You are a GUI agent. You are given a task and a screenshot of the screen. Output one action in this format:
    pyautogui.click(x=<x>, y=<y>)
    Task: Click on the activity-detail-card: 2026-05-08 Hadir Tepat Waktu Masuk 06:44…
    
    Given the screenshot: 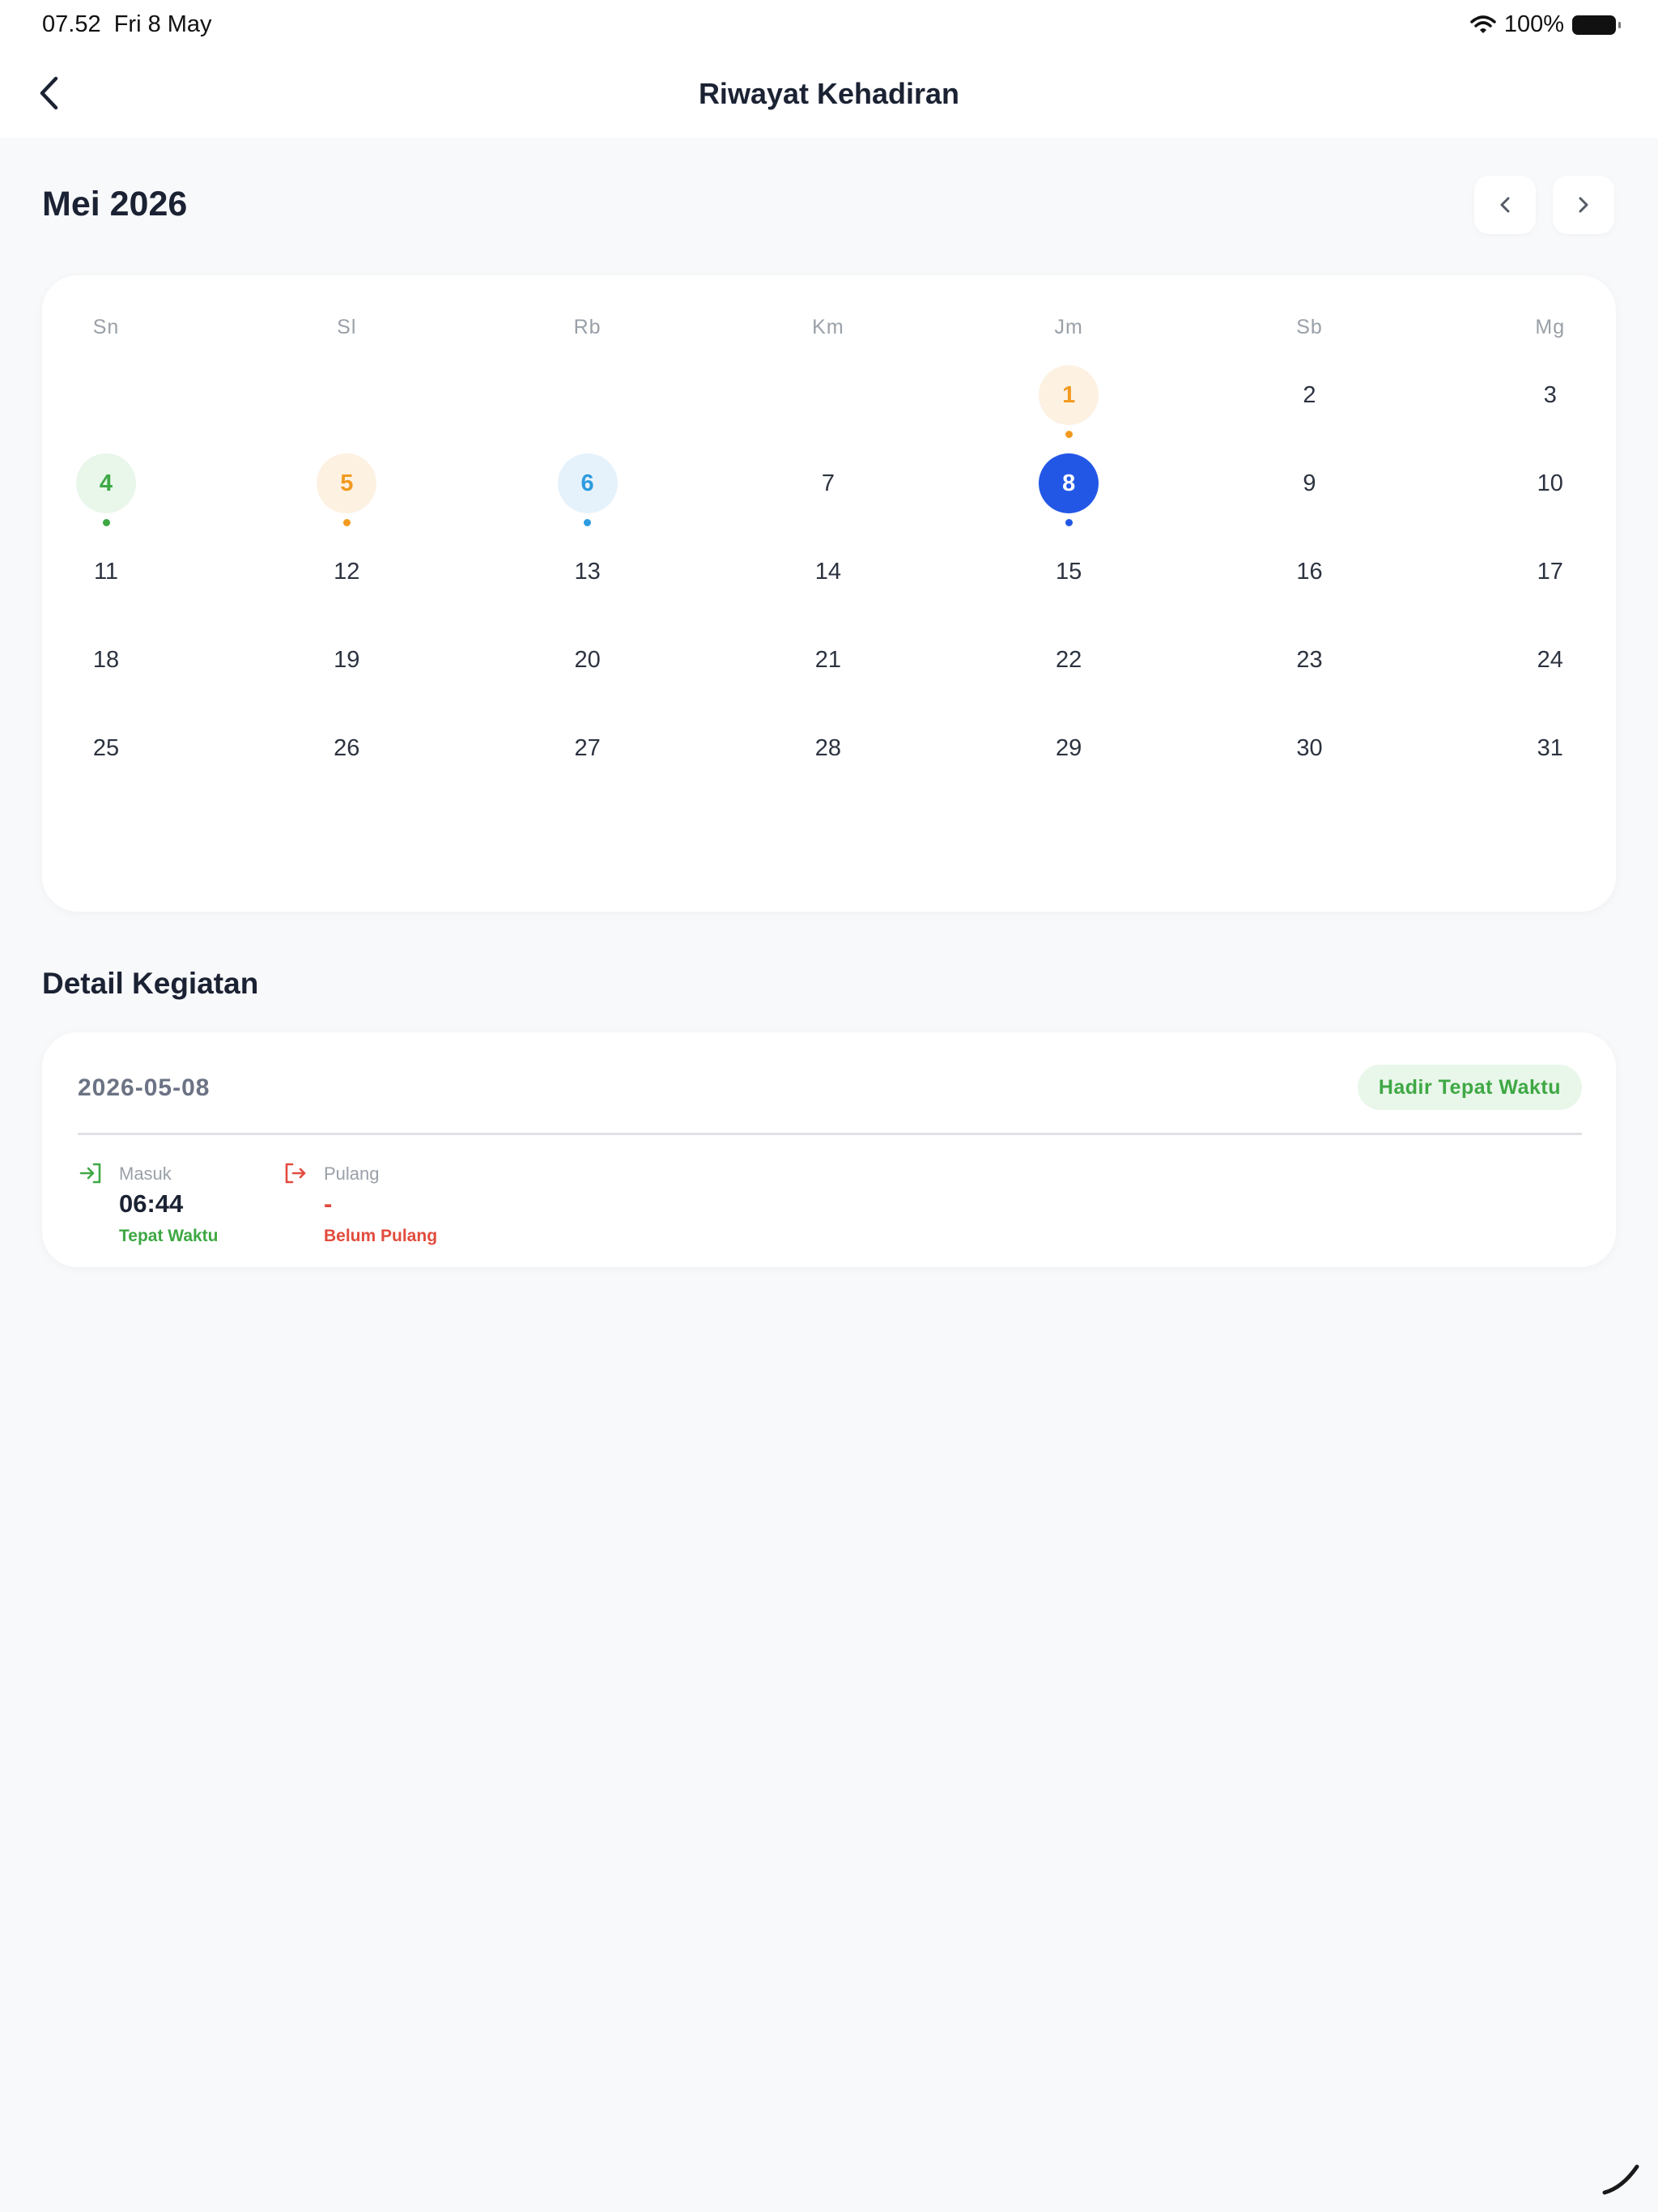 What is the action you would take?
    pyautogui.click(x=829, y=1149)
    